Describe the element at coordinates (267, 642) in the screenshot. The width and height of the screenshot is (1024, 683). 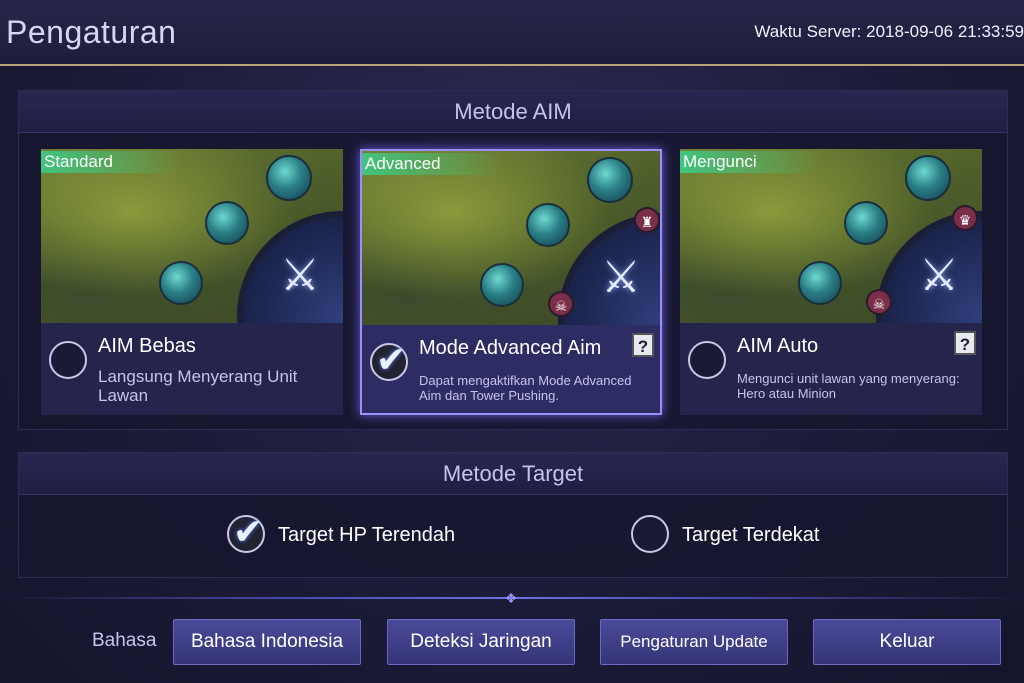
I see `language-button: Bahasa Indonesia` at that location.